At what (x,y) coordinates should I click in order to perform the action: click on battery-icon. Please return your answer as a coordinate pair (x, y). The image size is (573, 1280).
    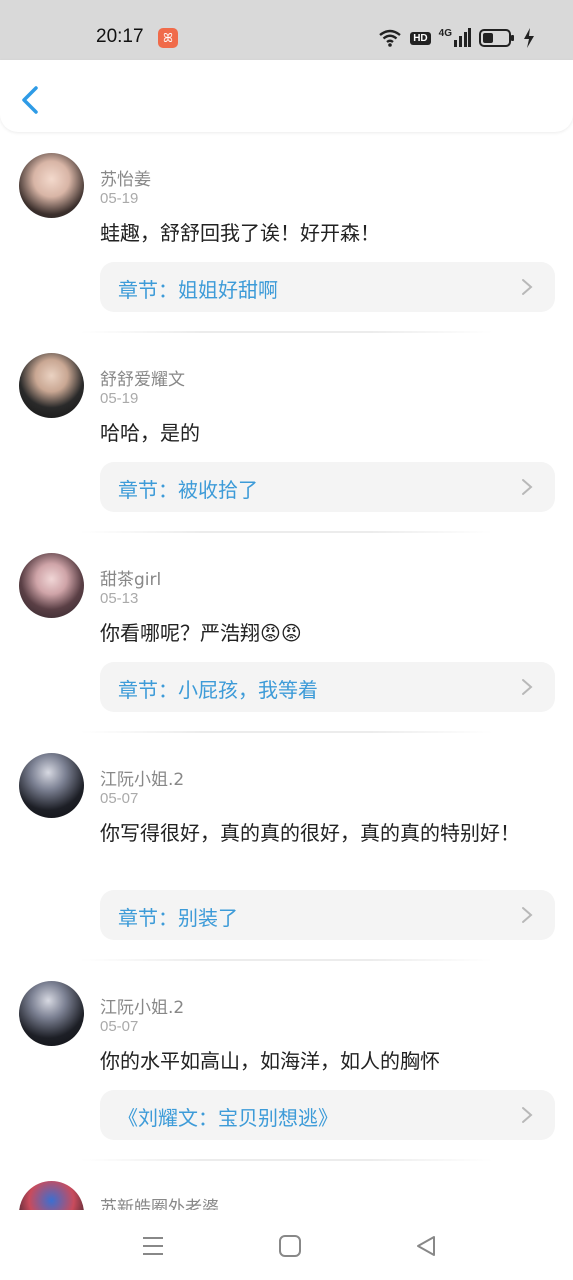
    Looking at the image, I should click on (496, 38).